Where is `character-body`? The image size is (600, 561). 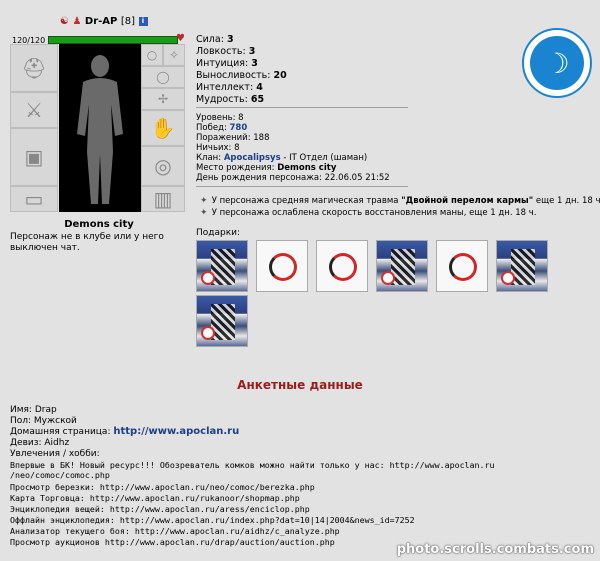 character-body is located at coordinates (100, 128).